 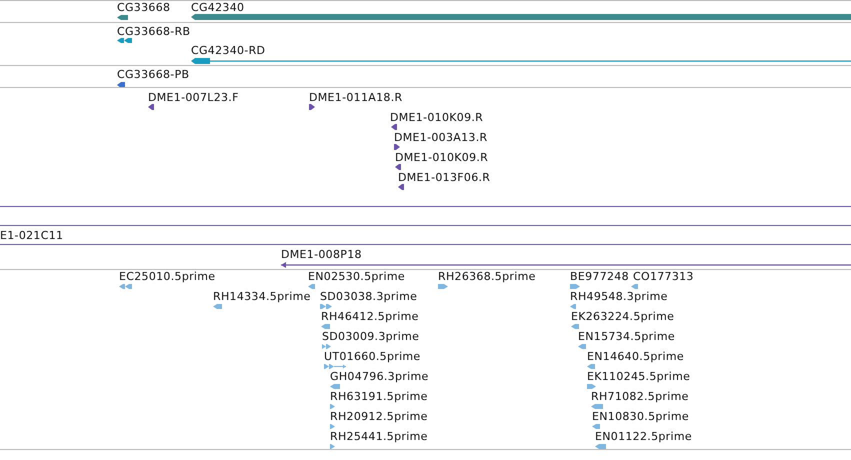 What do you see at coordinates (626, 336) in the screenshot?
I see `feature-label: EN15734.5prime` at bounding box center [626, 336].